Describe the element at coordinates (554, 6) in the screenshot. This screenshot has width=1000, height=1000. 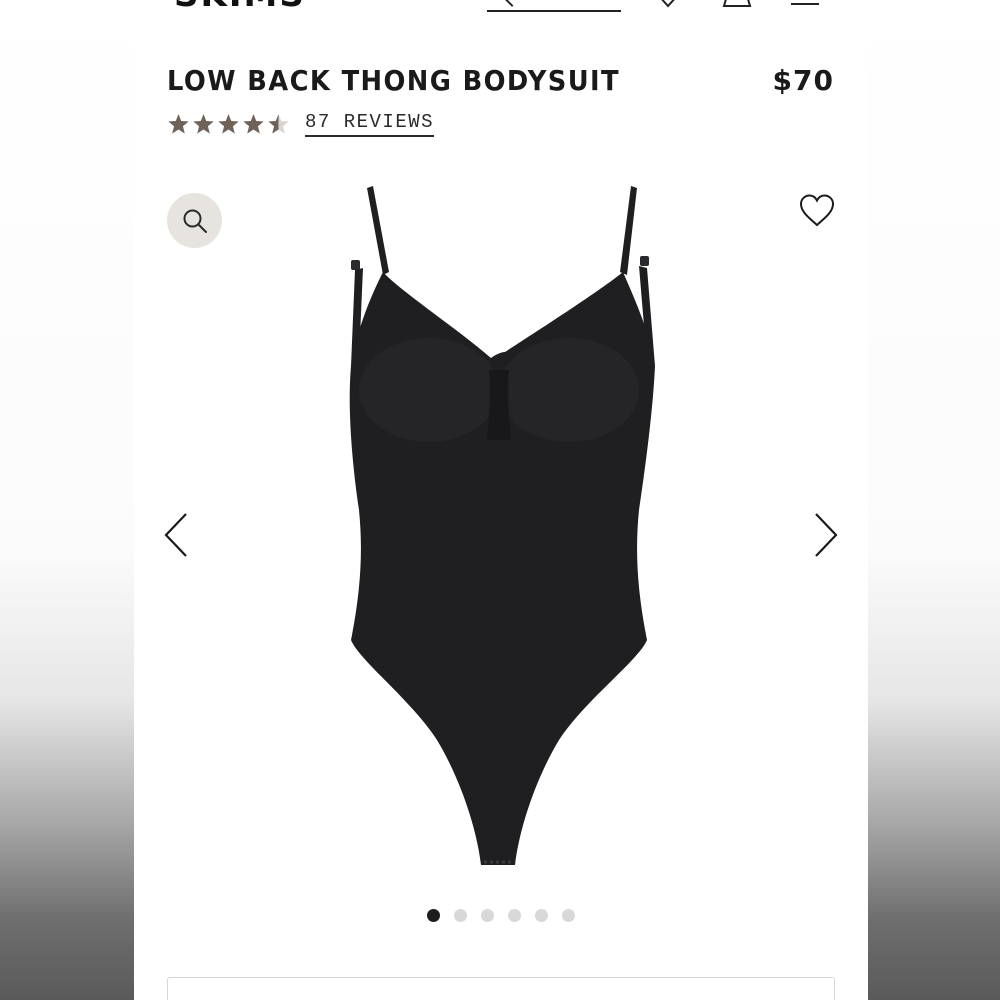
I see `search-input` at that location.